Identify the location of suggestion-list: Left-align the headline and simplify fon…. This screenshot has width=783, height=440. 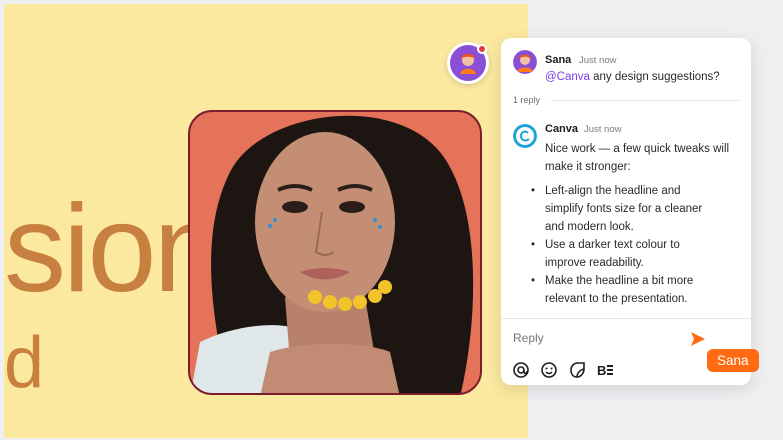
(626, 245).